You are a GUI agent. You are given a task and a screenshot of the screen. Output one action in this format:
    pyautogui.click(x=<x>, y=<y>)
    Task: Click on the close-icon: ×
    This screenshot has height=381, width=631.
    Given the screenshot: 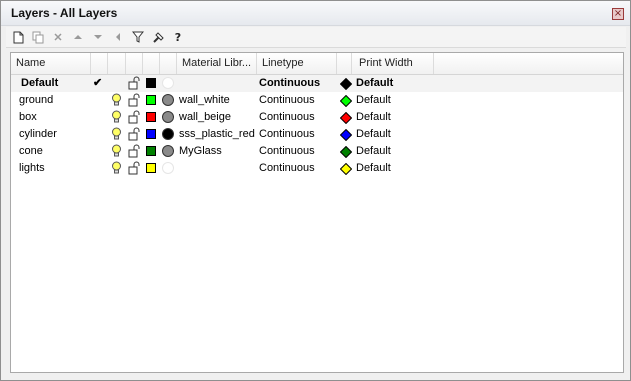 What is the action you would take?
    pyautogui.click(x=618, y=14)
    